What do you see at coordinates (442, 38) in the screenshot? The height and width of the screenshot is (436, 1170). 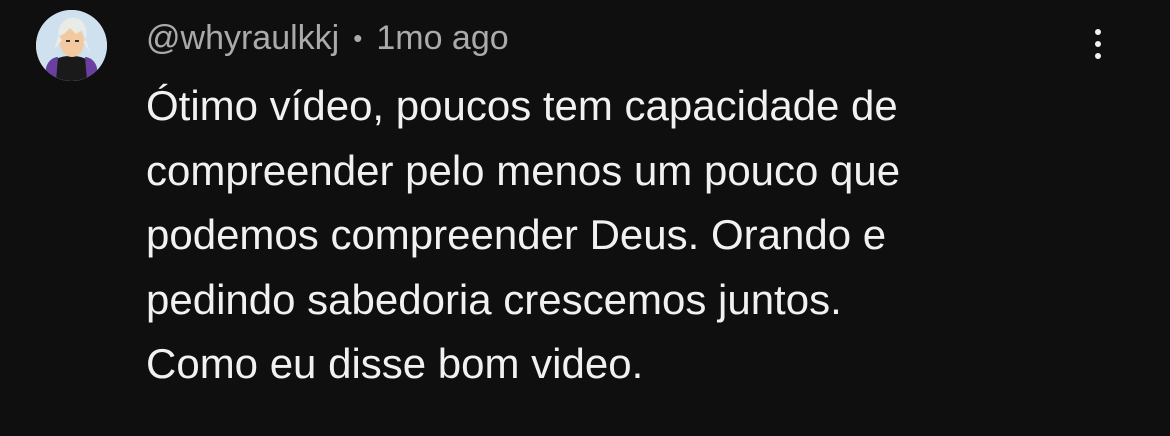 I see `timestamp: 1mo ago` at bounding box center [442, 38].